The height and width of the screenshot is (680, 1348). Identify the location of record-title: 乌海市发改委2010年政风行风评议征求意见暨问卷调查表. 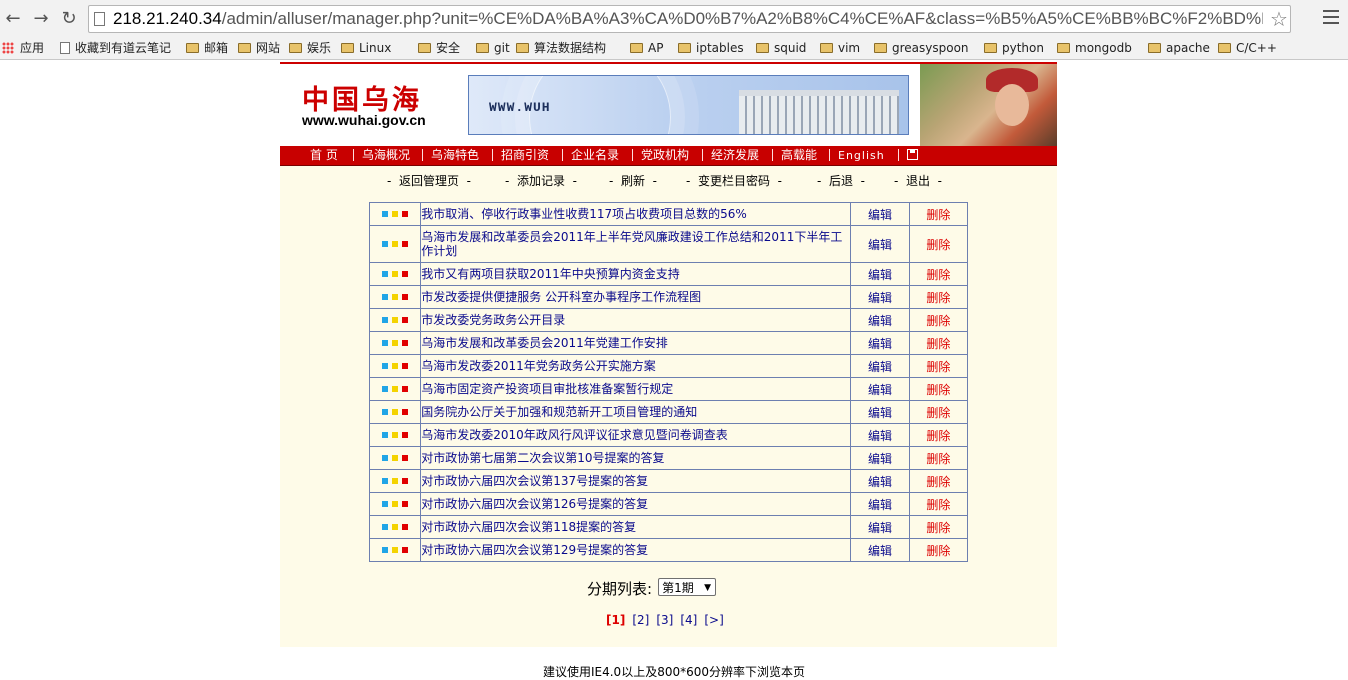
(636, 435).